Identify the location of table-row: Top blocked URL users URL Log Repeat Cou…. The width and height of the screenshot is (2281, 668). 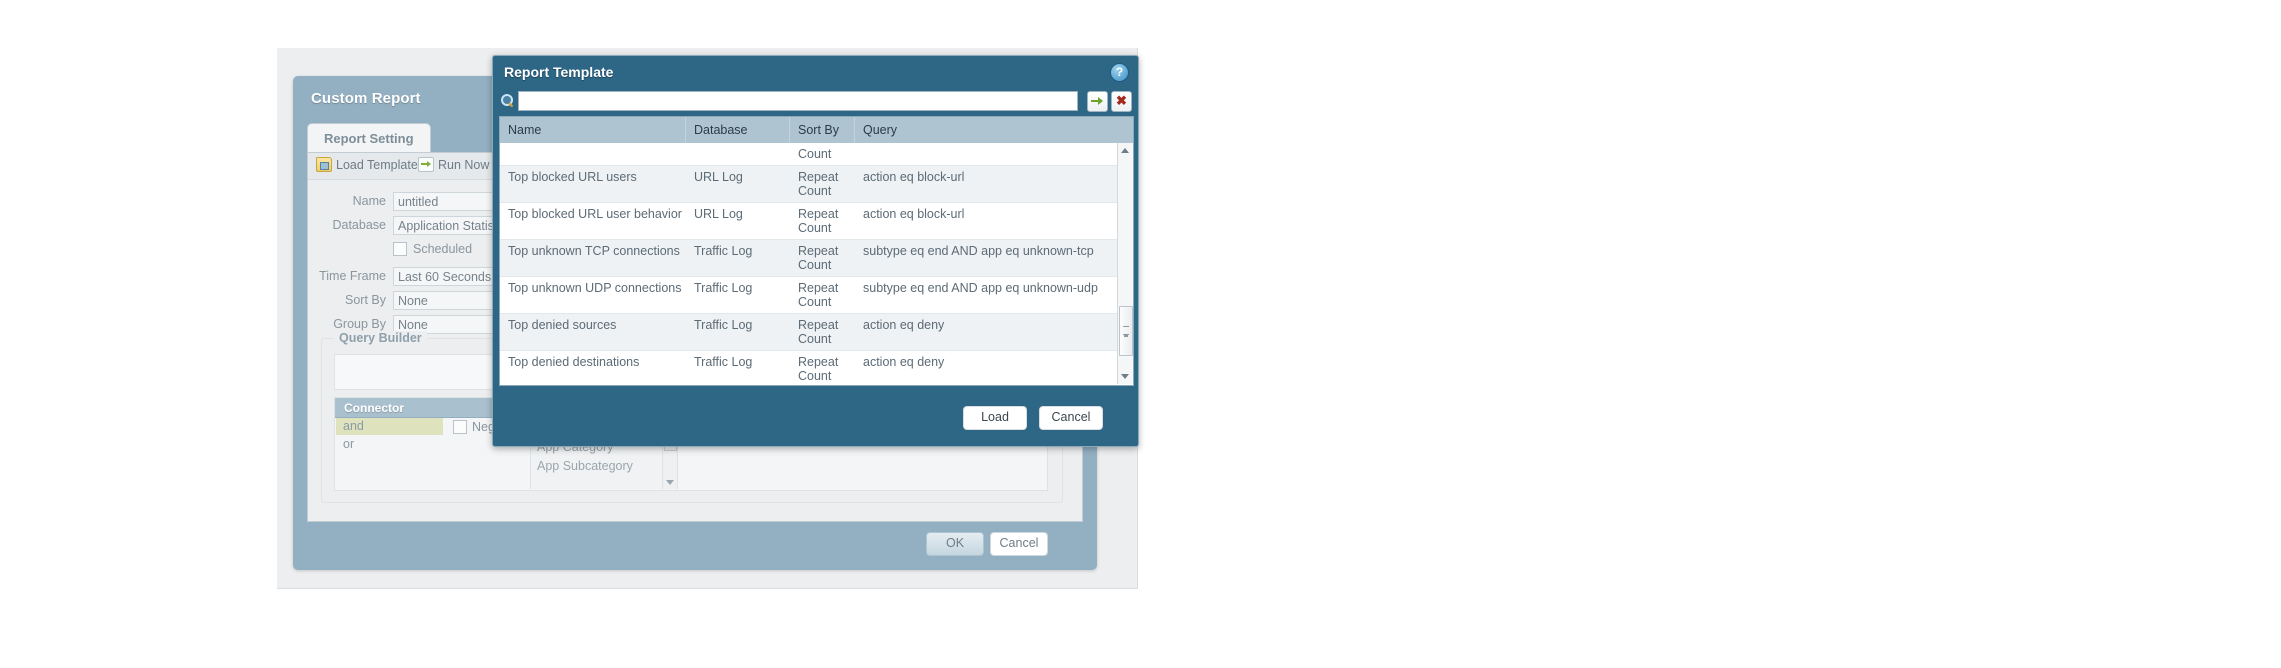
(808, 184).